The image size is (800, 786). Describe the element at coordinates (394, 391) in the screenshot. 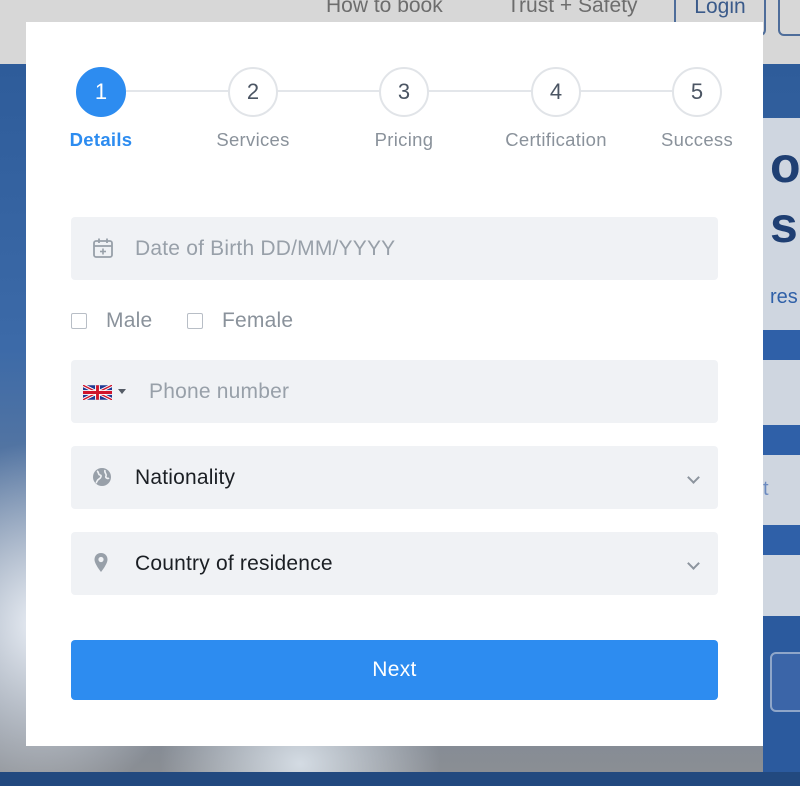

I see `phone-number-field: Phone number` at that location.